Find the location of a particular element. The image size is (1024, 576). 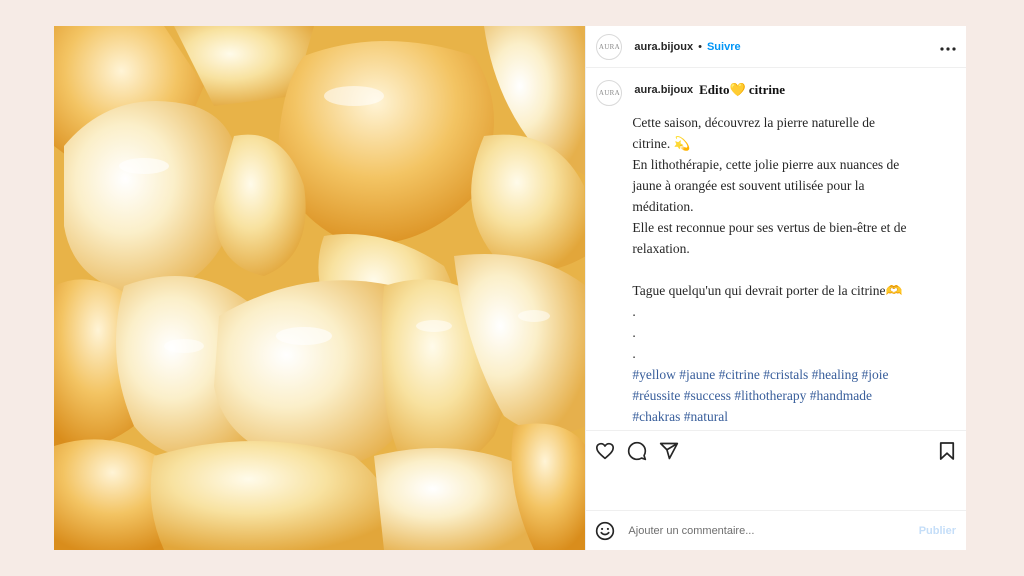

hashtag-link: #lithotherapy is located at coordinates (770, 395).